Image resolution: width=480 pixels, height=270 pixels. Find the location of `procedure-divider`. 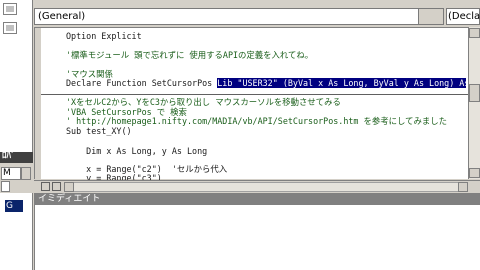

procedure-divider is located at coordinates (254, 94).